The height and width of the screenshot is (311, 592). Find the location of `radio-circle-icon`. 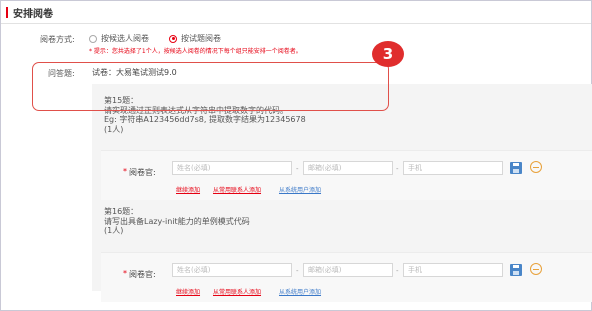

radio-circle-icon is located at coordinates (93, 38).